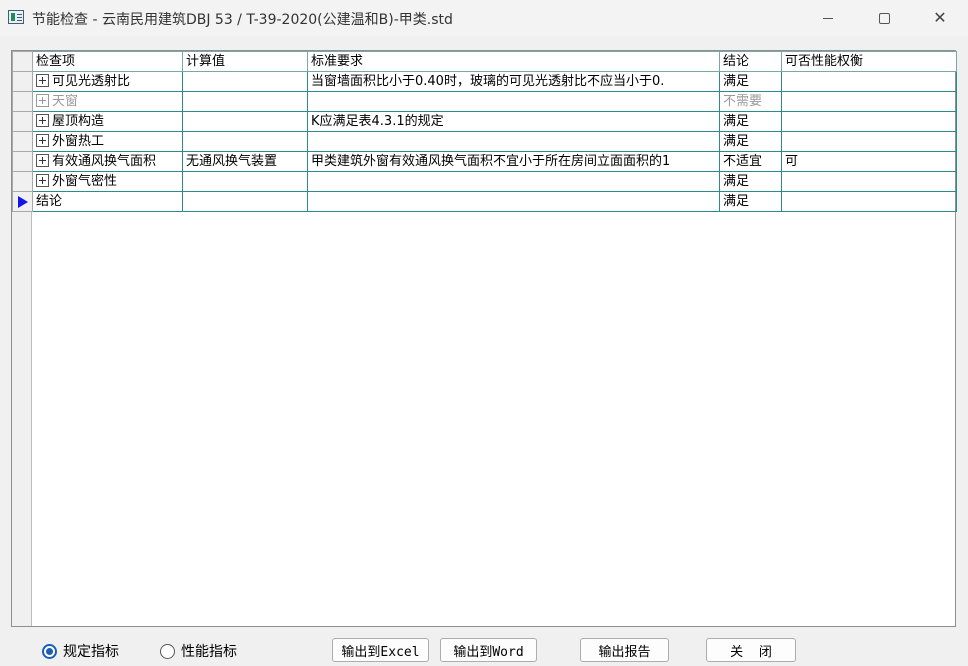 Image resolution: width=968 pixels, height=666 pixels. I want to click on header-row: 检查项 计算值 标准要求 结论 可否性能权衡, so click(484, 61).